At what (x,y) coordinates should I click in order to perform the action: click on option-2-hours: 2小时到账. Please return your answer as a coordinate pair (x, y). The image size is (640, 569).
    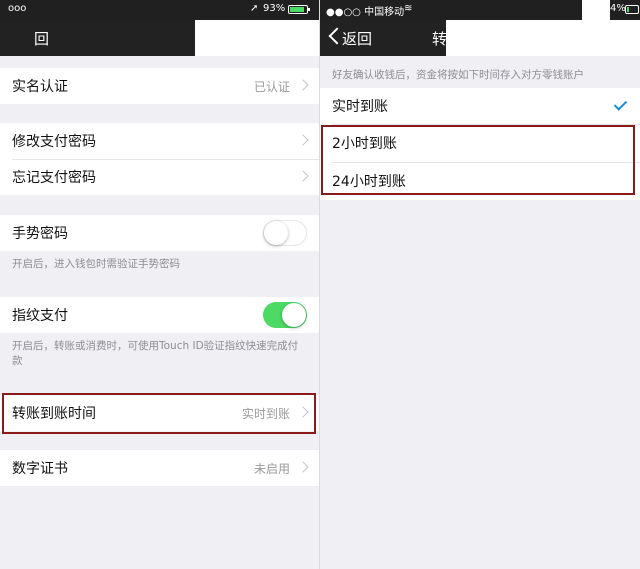
    Looking at the image, I should click on (480, 143).